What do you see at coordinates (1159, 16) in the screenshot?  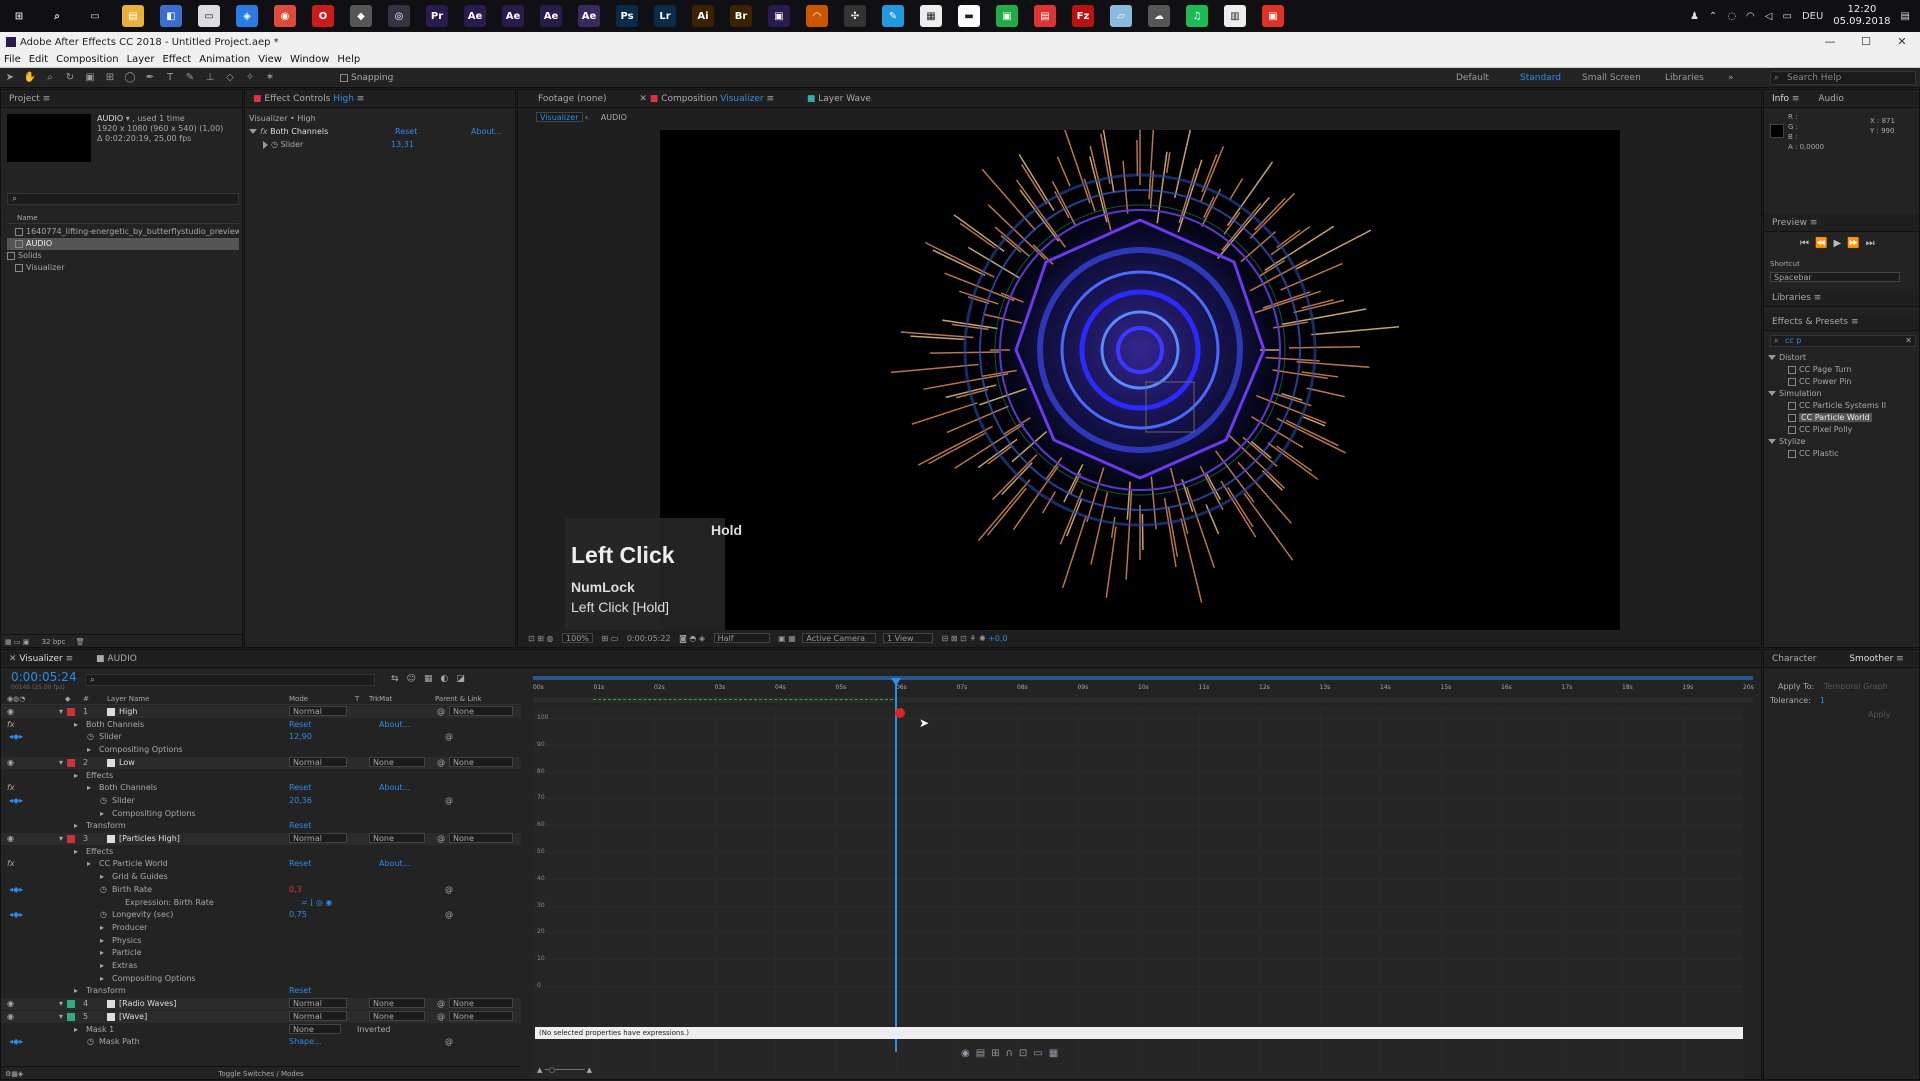 I see `app-cloud-icon: ☁` at bounding box center [1159, 16].